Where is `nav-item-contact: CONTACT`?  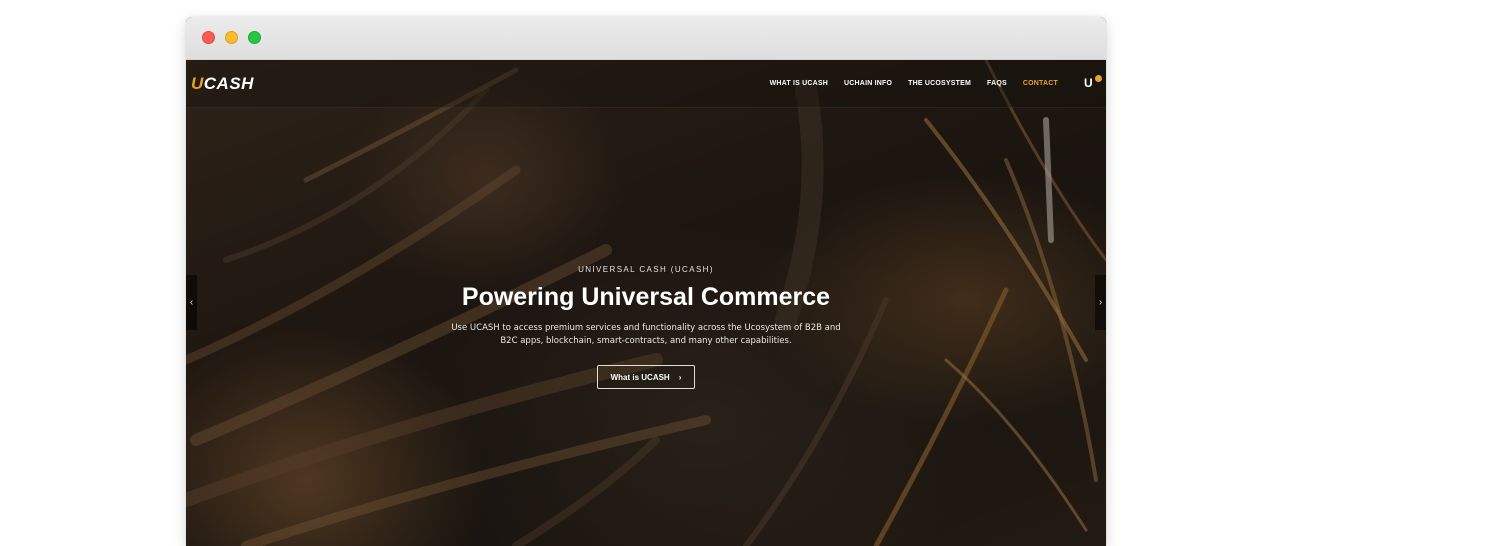
nav-item-contact: CONTACT is located at coordinates (1040, 83).